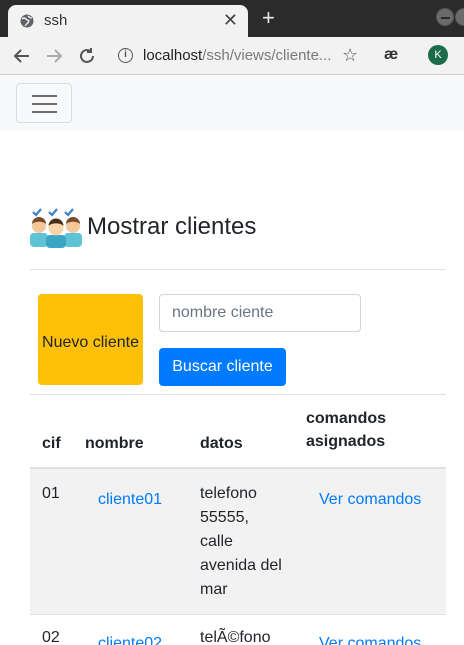 The width and height of the screenshot is (464, 645). I want to click on people-group-icon, so click(56, 228).